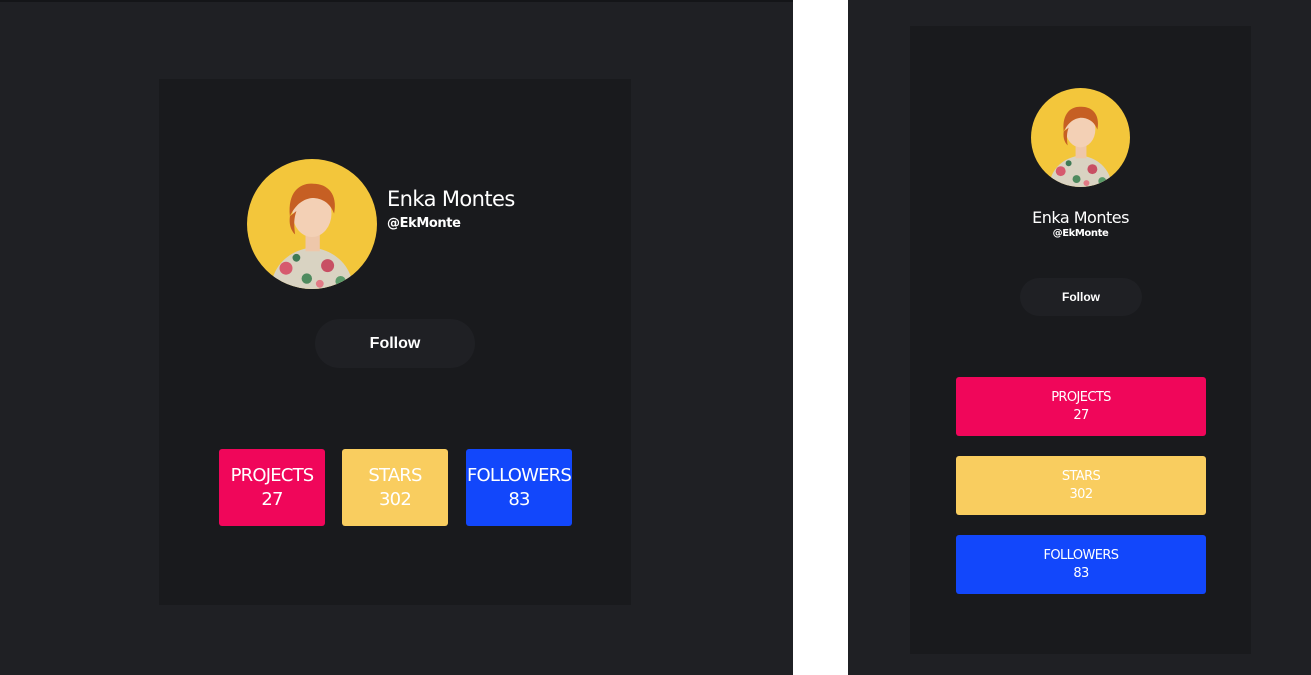 This screenshot has height=675, width=1311. I want to click on view-divider, so click(820, 337).